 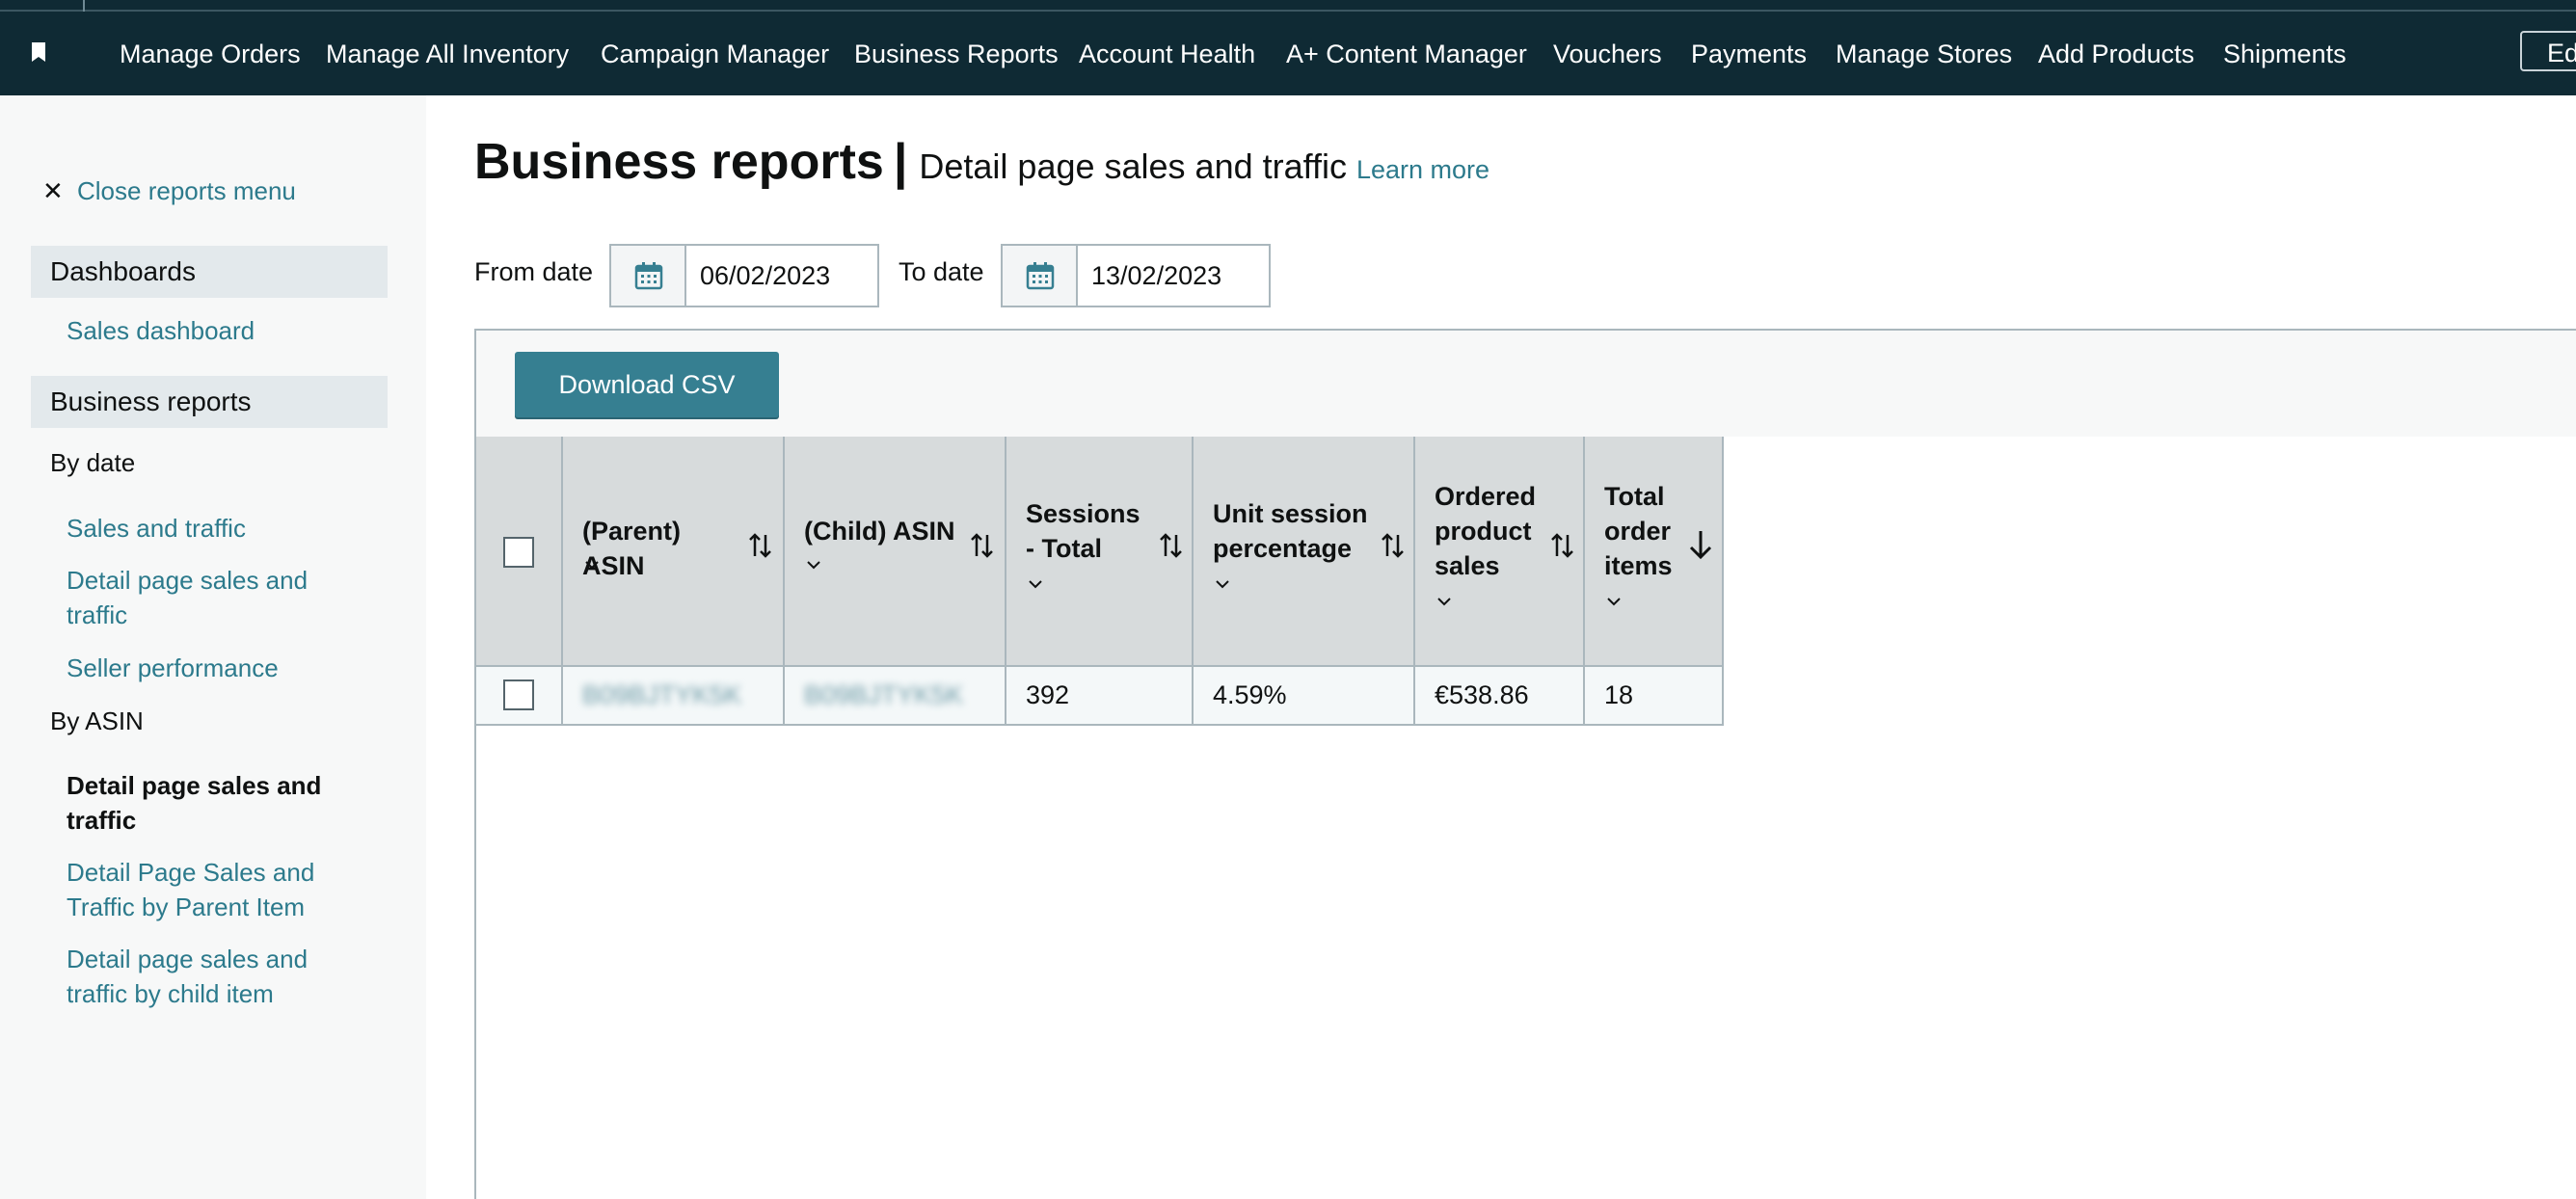 What do you see at coordinates (39, 52) in the screenshot?
I see `bookmark-icon` at bounding box center [39, 52].